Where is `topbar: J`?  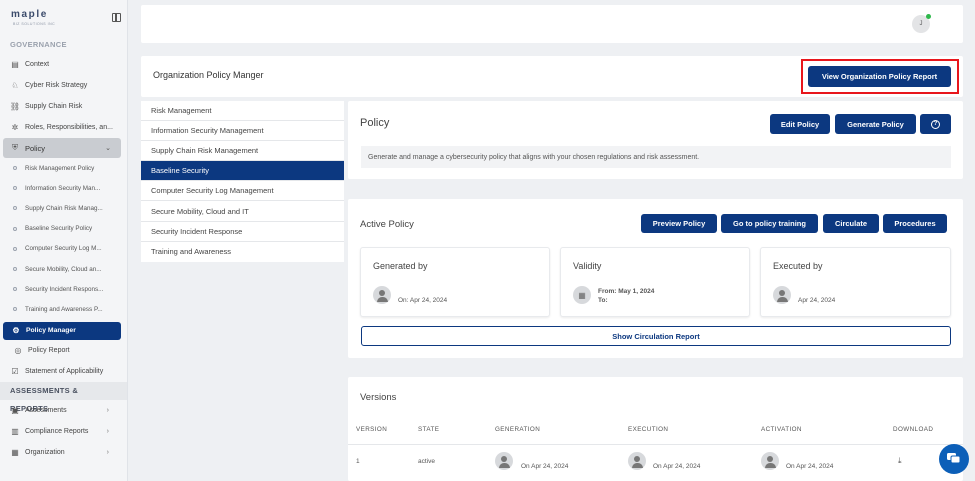 topbar: J is located at coordinates (552, 24).